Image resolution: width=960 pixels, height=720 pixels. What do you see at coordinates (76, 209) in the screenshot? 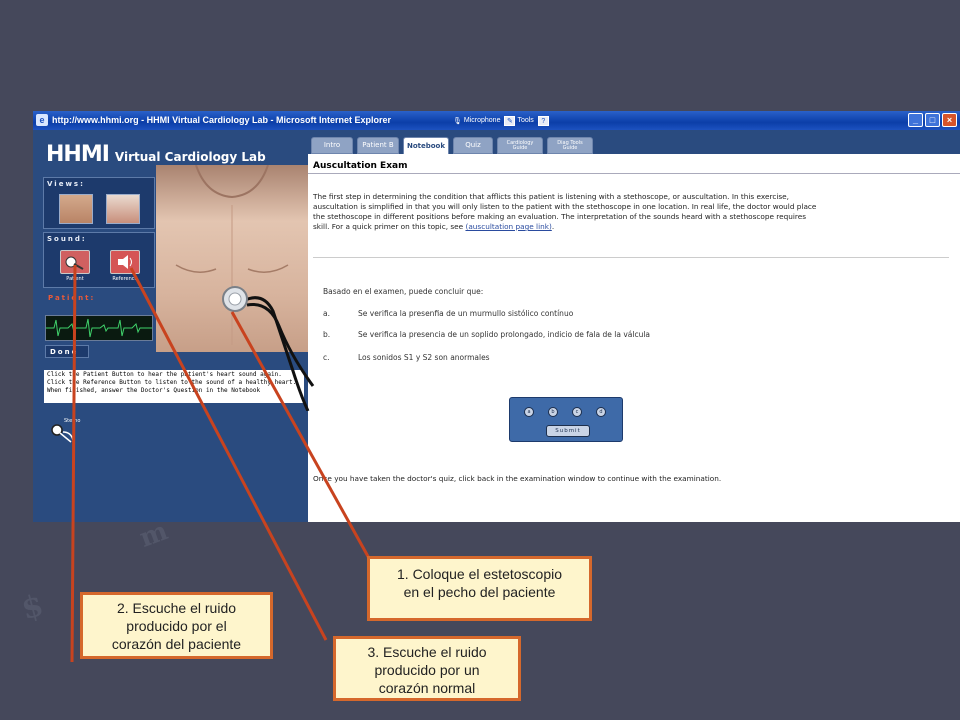
I see `view-chest-button` at bounding box center [76, 209].